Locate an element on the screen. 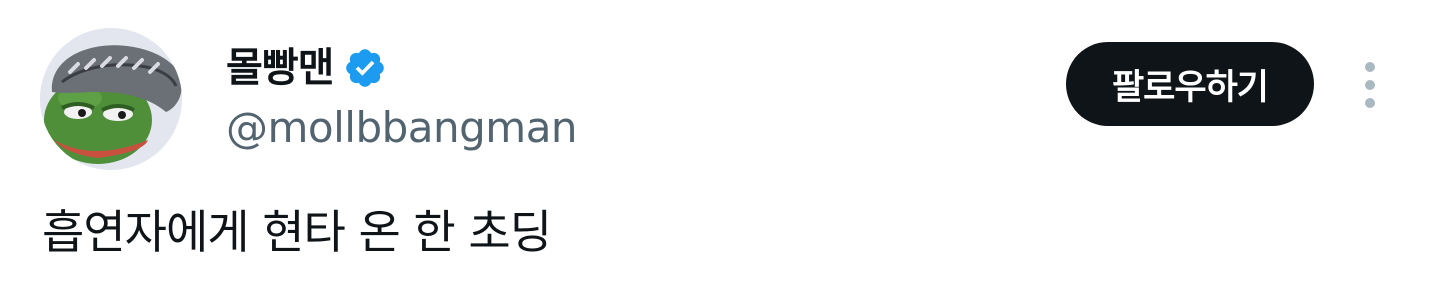 Image resolution: width=1440 pixels, height=294 pixels. avatar is located at coordinates (111, 99).